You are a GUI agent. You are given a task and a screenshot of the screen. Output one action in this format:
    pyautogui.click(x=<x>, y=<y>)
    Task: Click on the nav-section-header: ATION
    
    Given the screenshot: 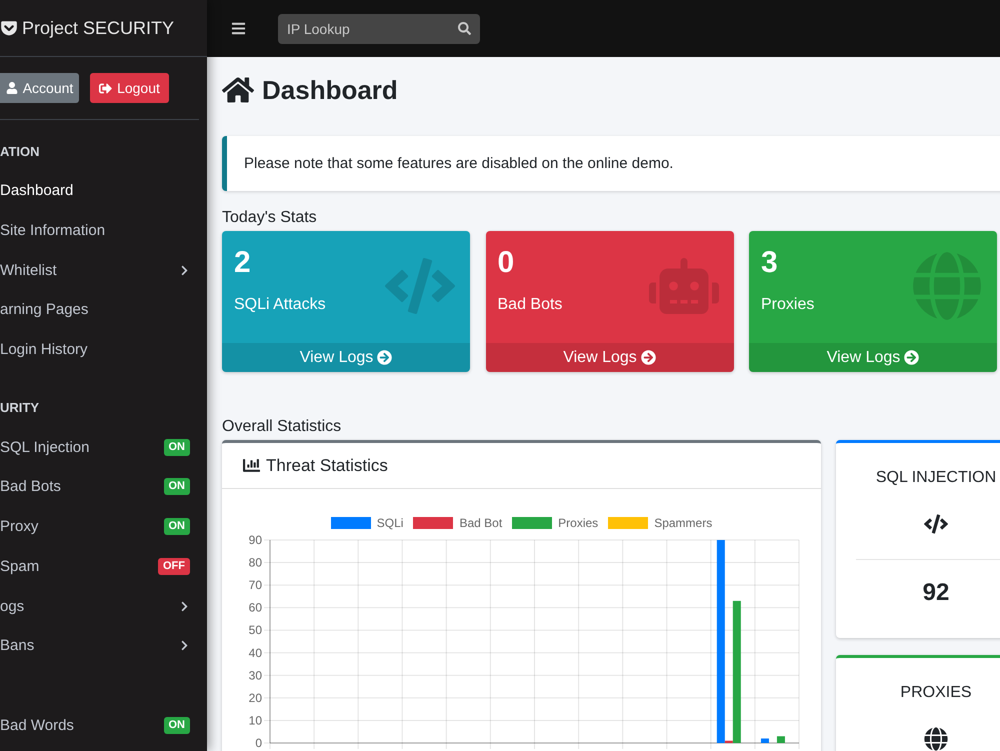 What is the action you would take?
    pyautogui.click(x=20, y=151)
    